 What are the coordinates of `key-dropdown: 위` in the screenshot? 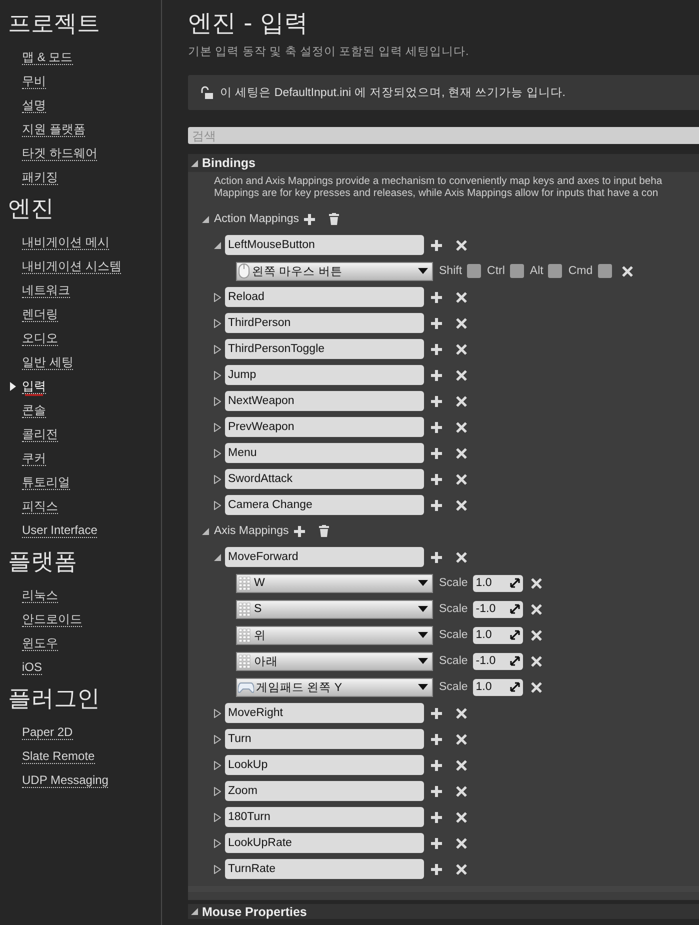 It's located at (334, 635).